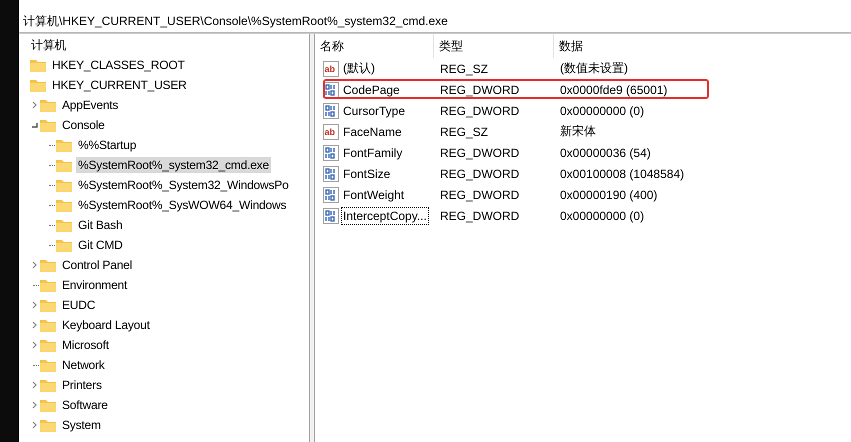  Describe the element at coordinates (372, 131) in the screenshot. I see `value-name: FaceName` at that location.